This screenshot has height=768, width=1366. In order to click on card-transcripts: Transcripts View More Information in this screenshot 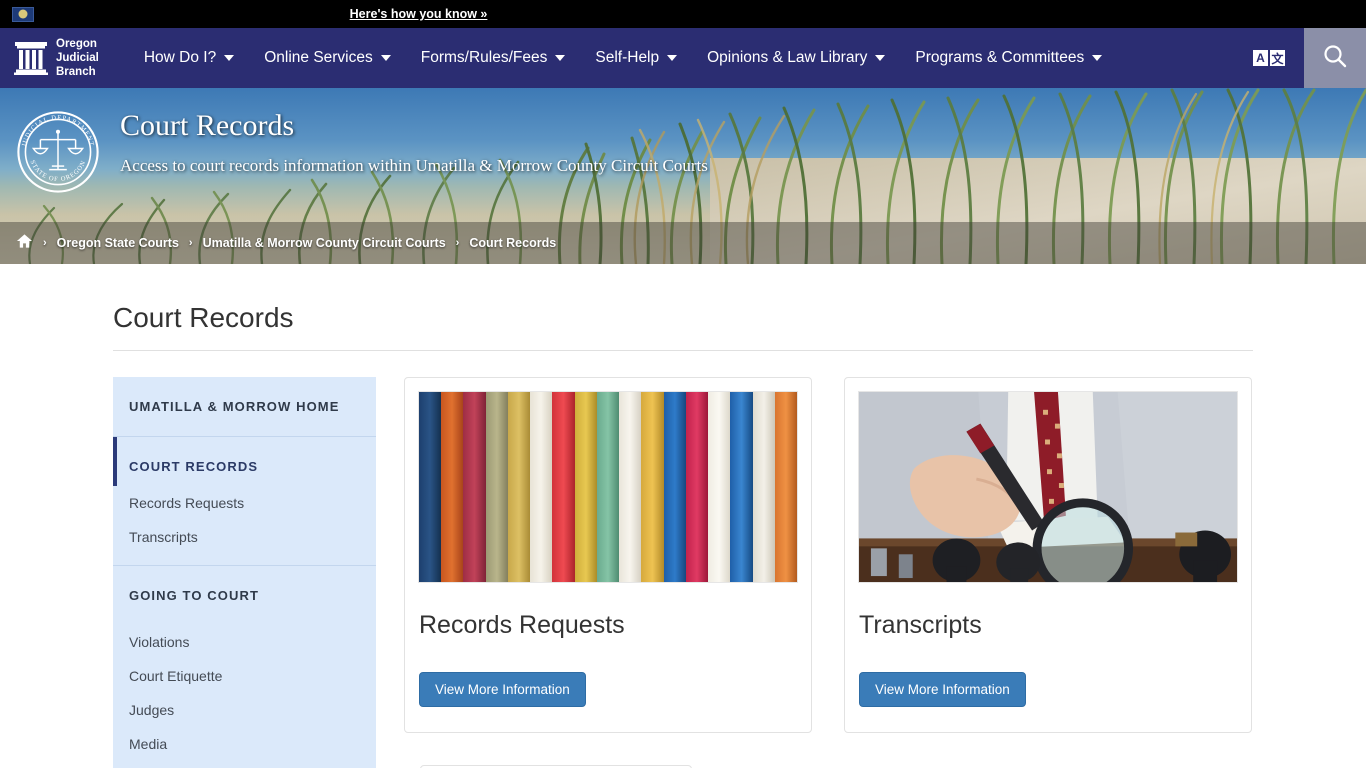, I will do `click(1048, 555)`.